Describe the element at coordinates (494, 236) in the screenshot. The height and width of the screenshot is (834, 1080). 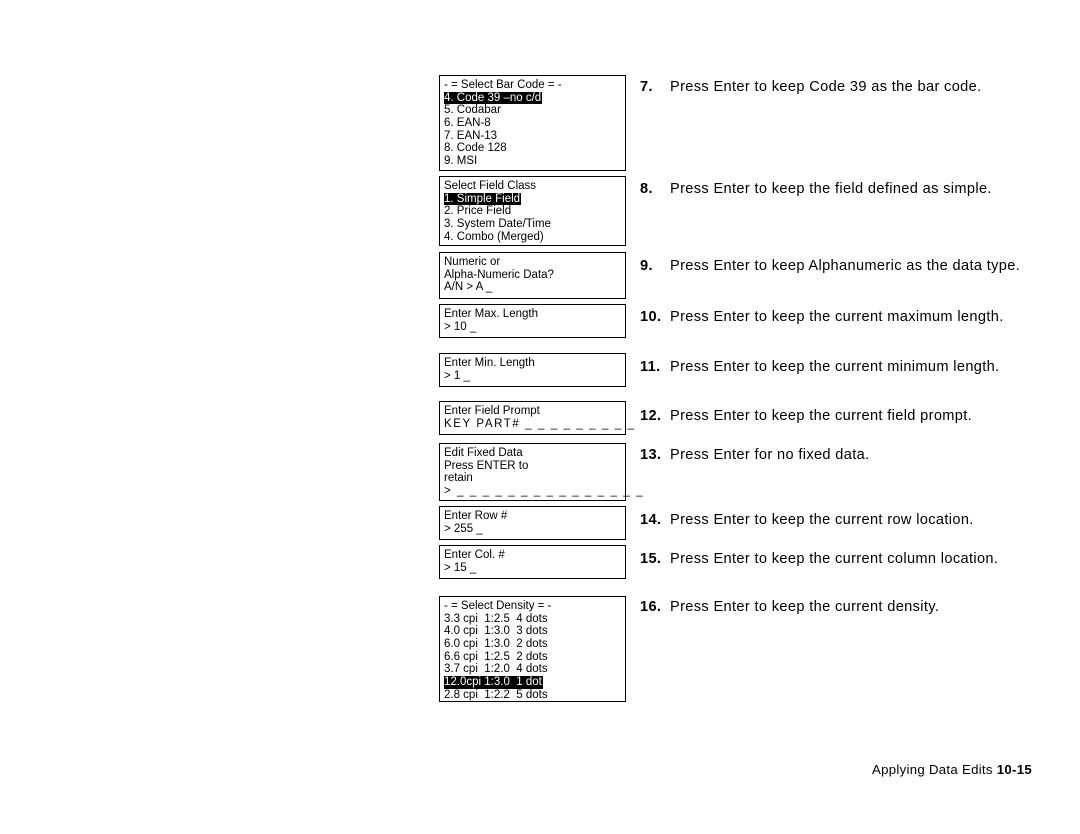
I see `lcd-line-text: 4. Combo (Merged)` at that location.